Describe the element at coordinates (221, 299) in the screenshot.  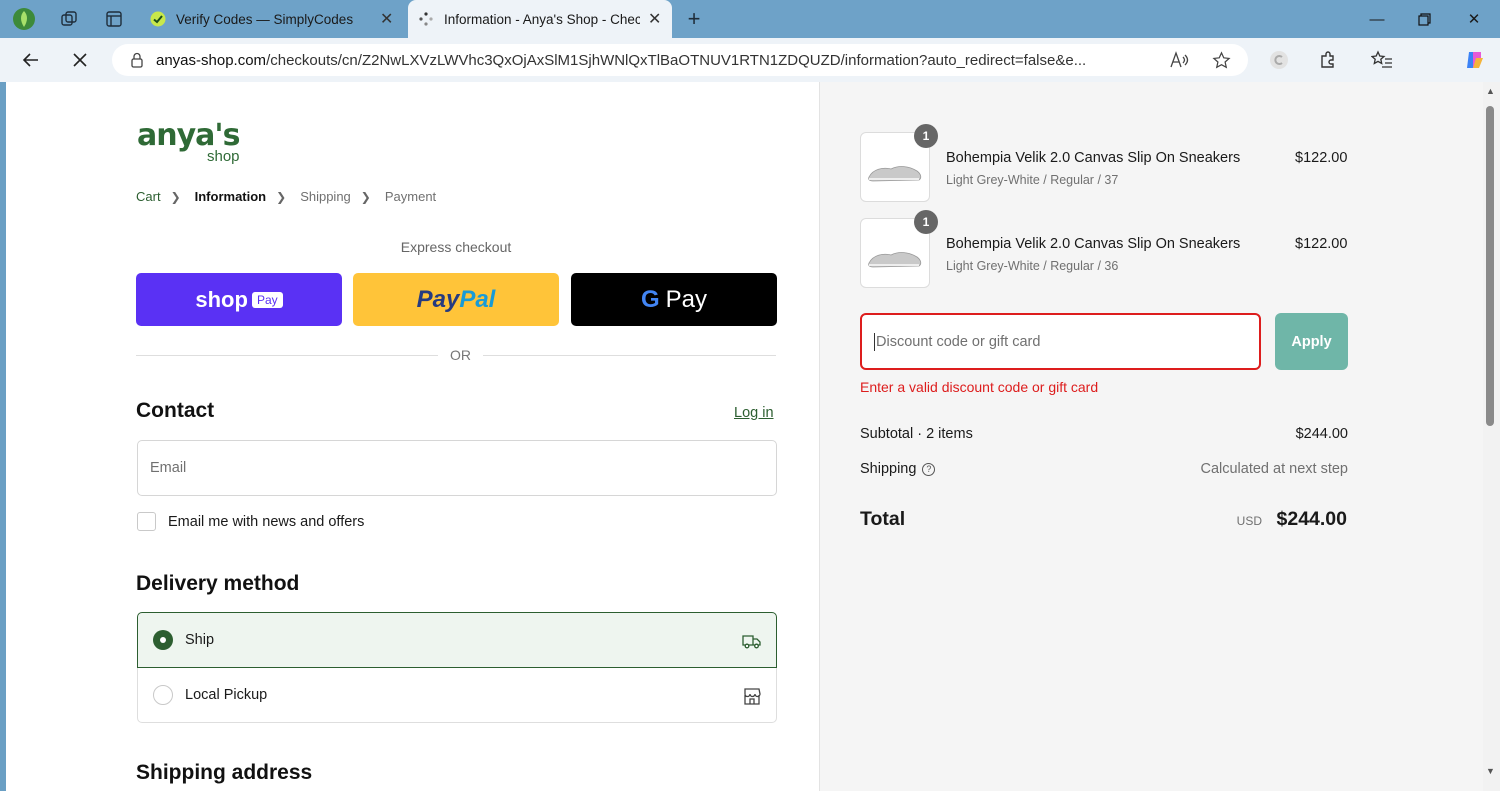
I see `shop-pay-label: shop` at that location.